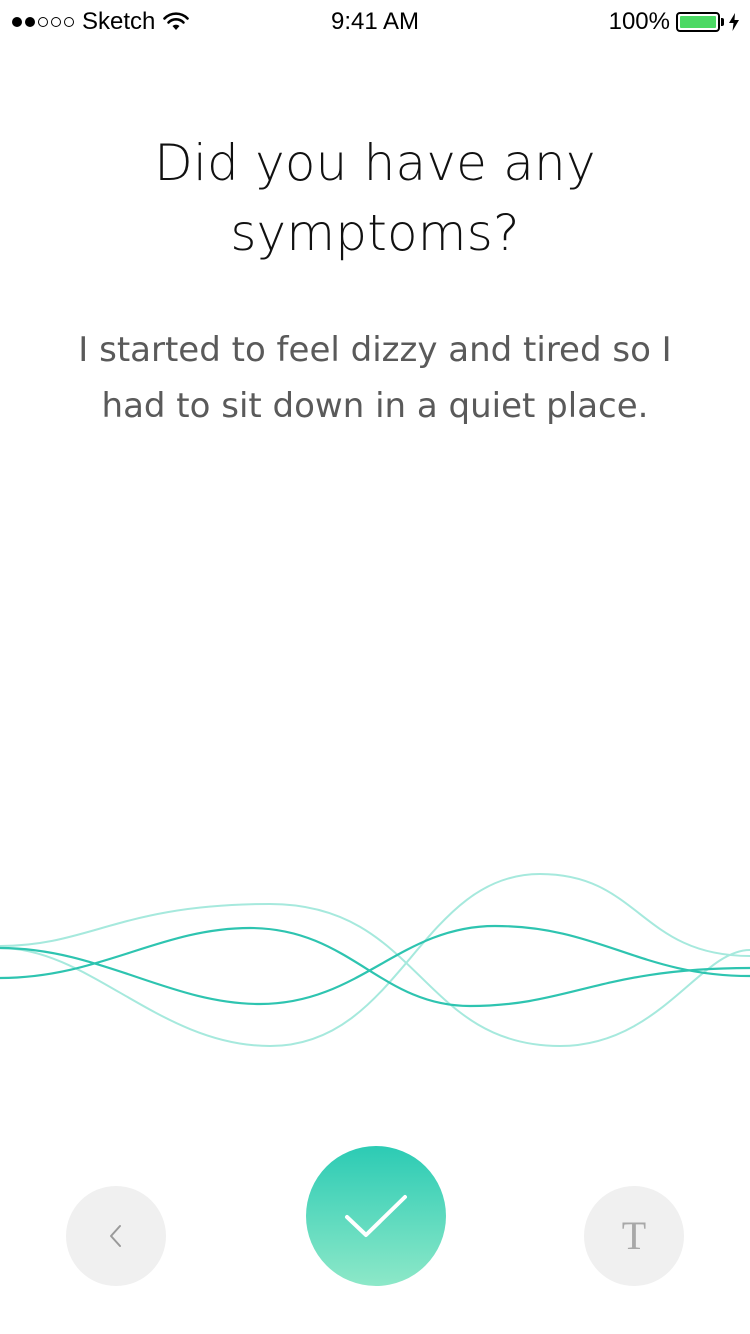 Image resolution: width=750 pixels, height=1334 pixels. Describe the element at coordinates (375, 350) in the screenshot. I see `answer-line-1: I started to feel dizzy and tired so I` at that location.